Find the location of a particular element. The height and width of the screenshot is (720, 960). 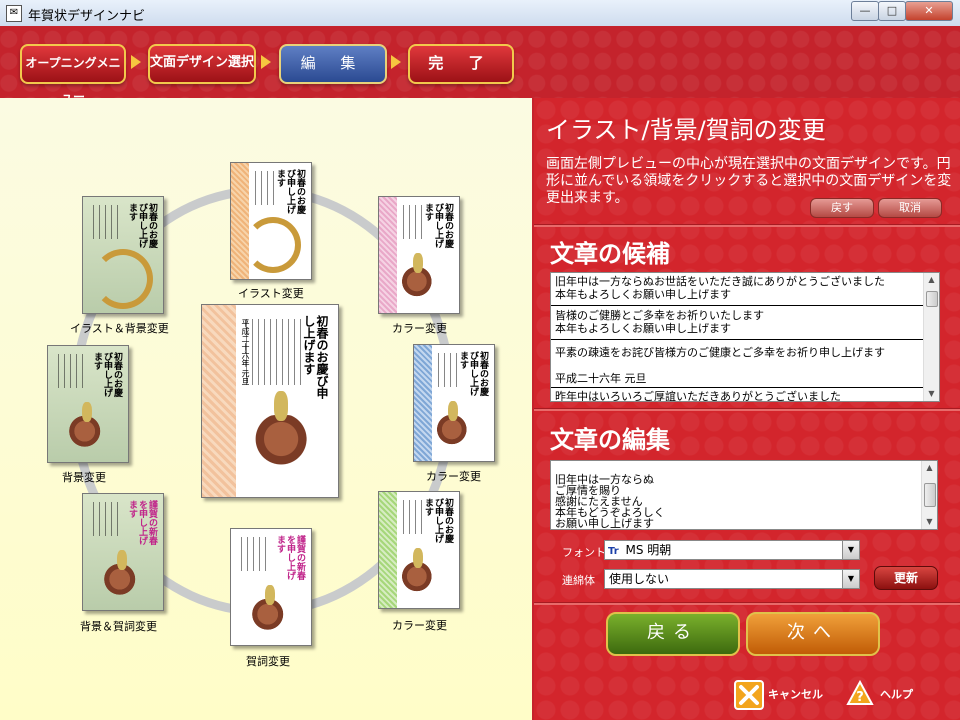

help-button: ? ヘルプ is located at coordinates (891, 693).